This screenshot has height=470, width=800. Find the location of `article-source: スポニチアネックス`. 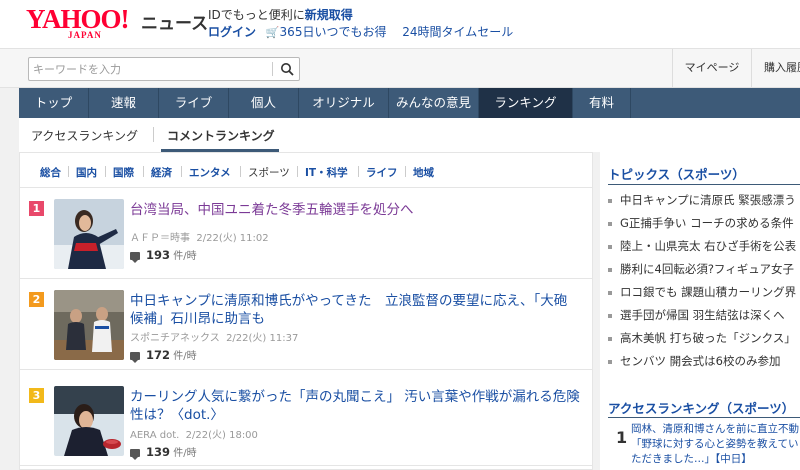

article-source: スポニチアネックス is located at coordinates (175, 338).